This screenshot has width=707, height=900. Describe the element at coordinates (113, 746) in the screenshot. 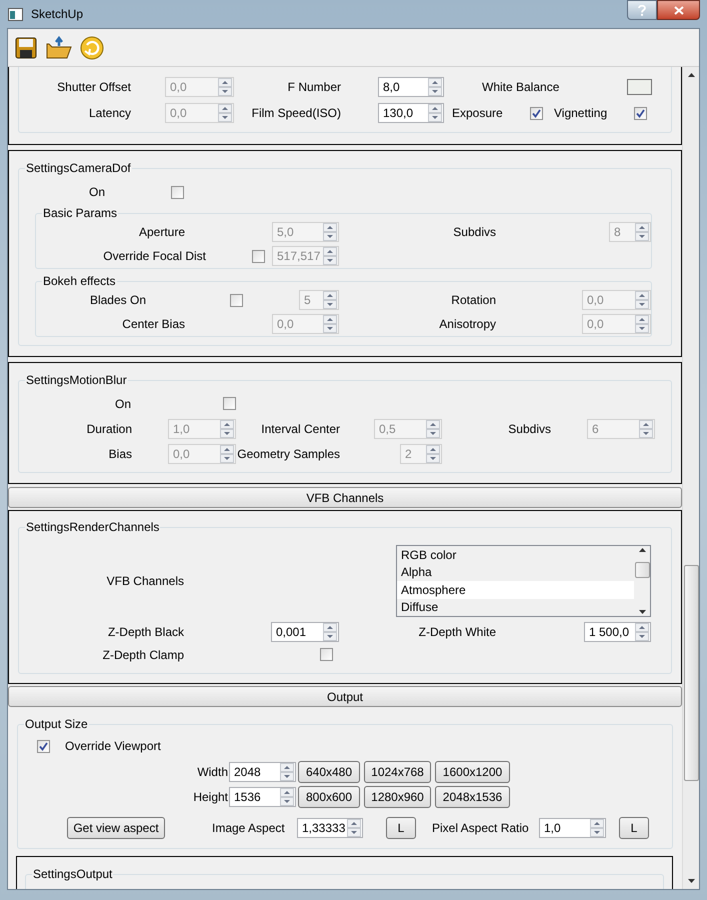

I see `field-label: Override Viewport` at that location.